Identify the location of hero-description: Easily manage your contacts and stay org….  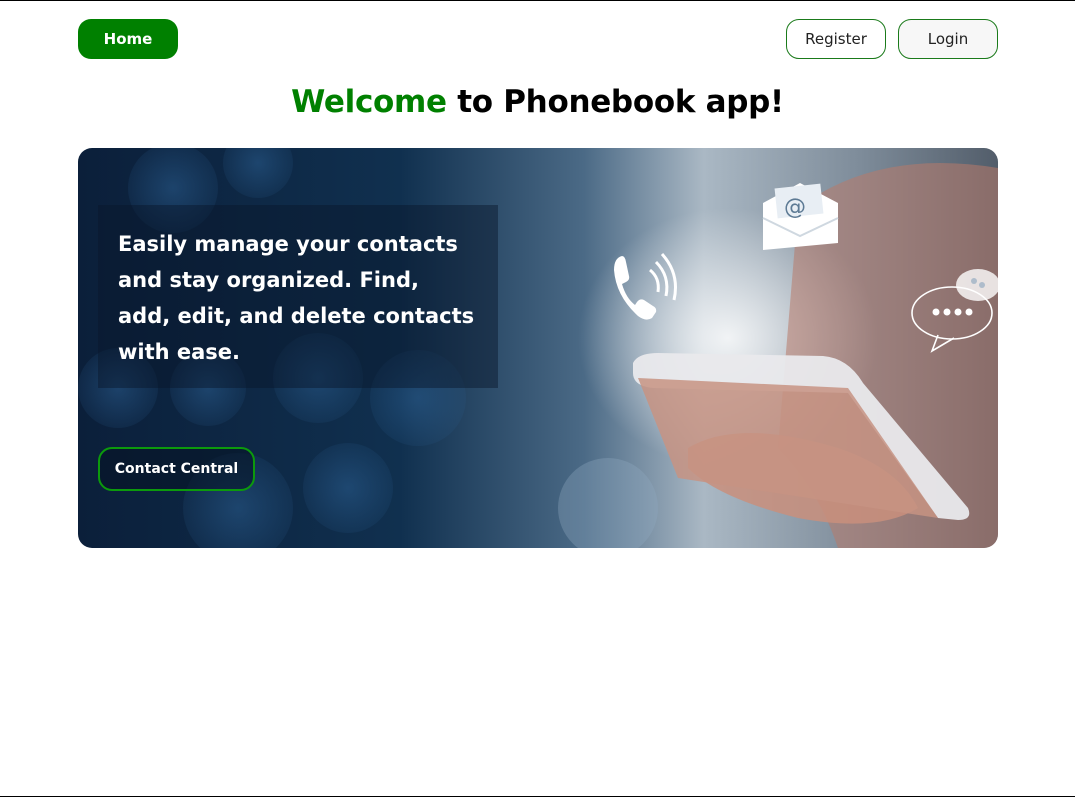
(296, 298).